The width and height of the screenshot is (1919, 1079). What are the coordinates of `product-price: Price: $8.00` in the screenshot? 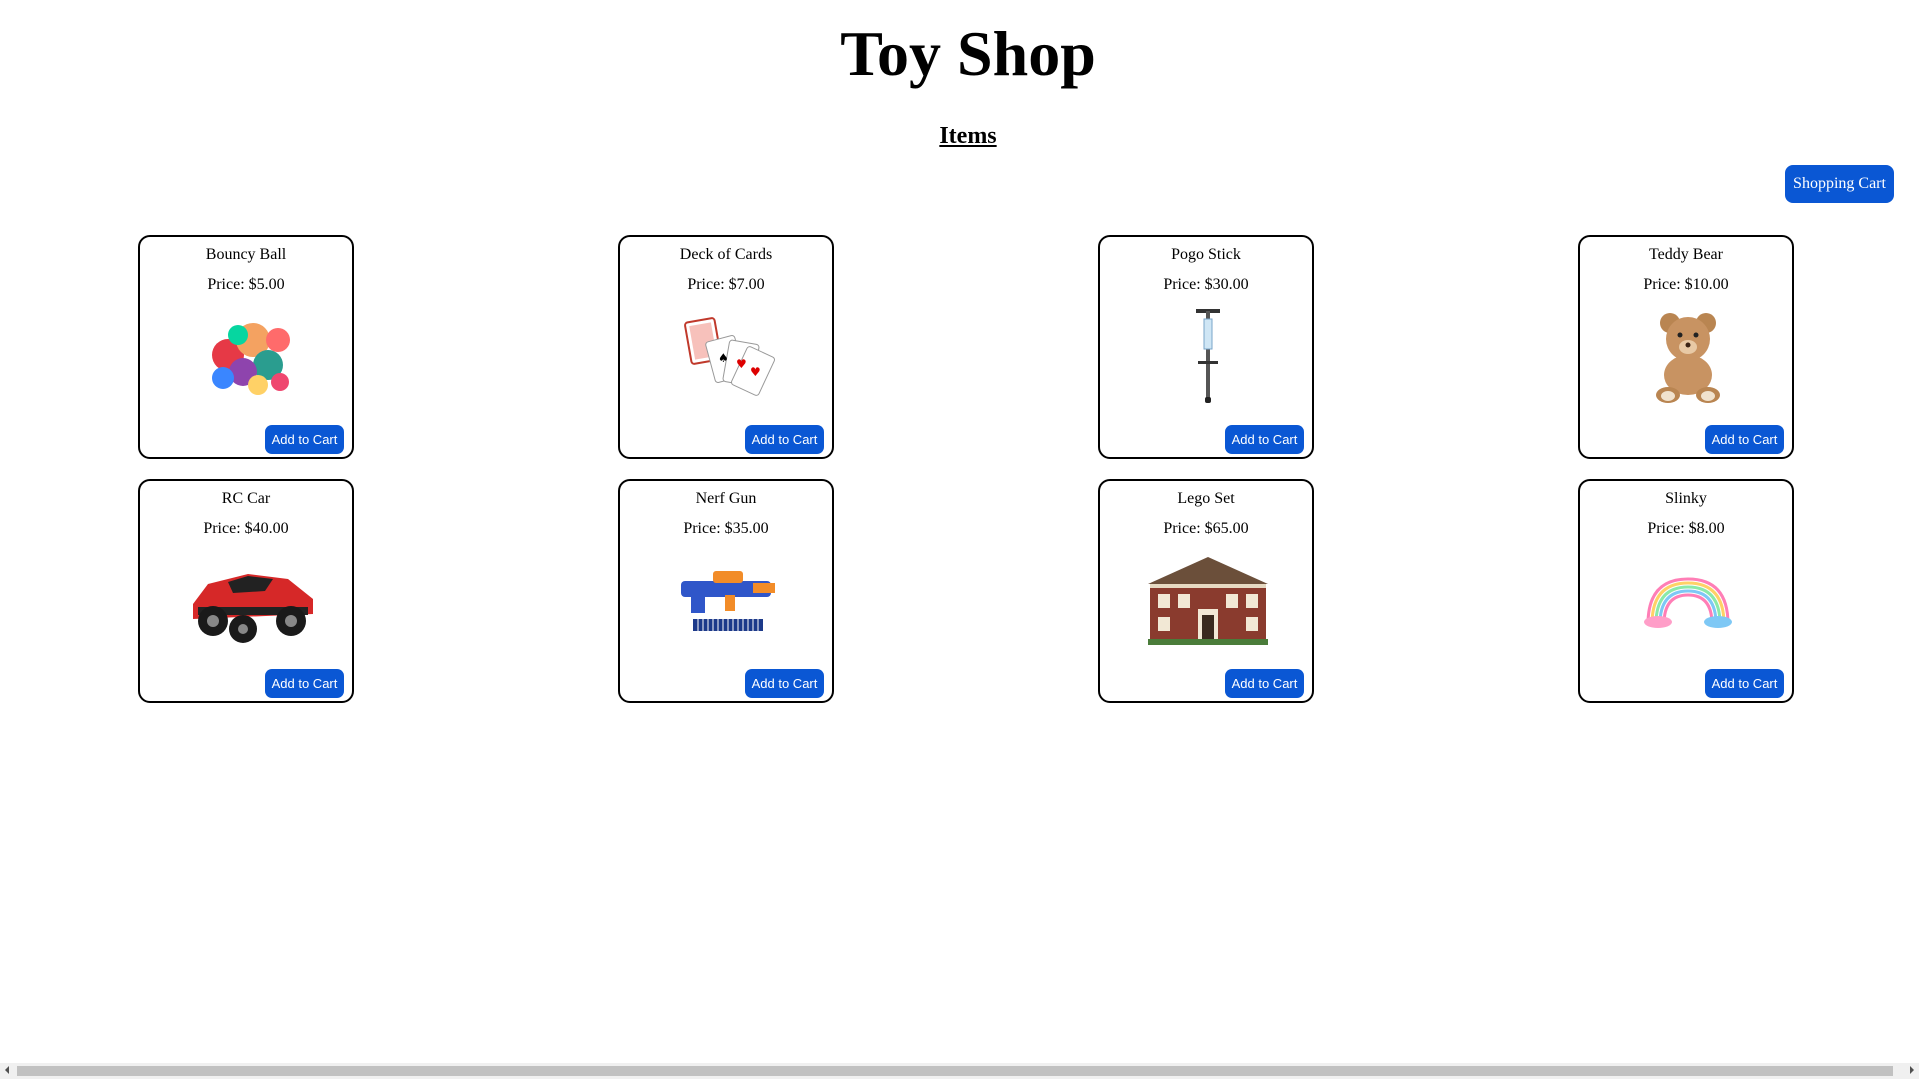 It's located at (1686, 529).